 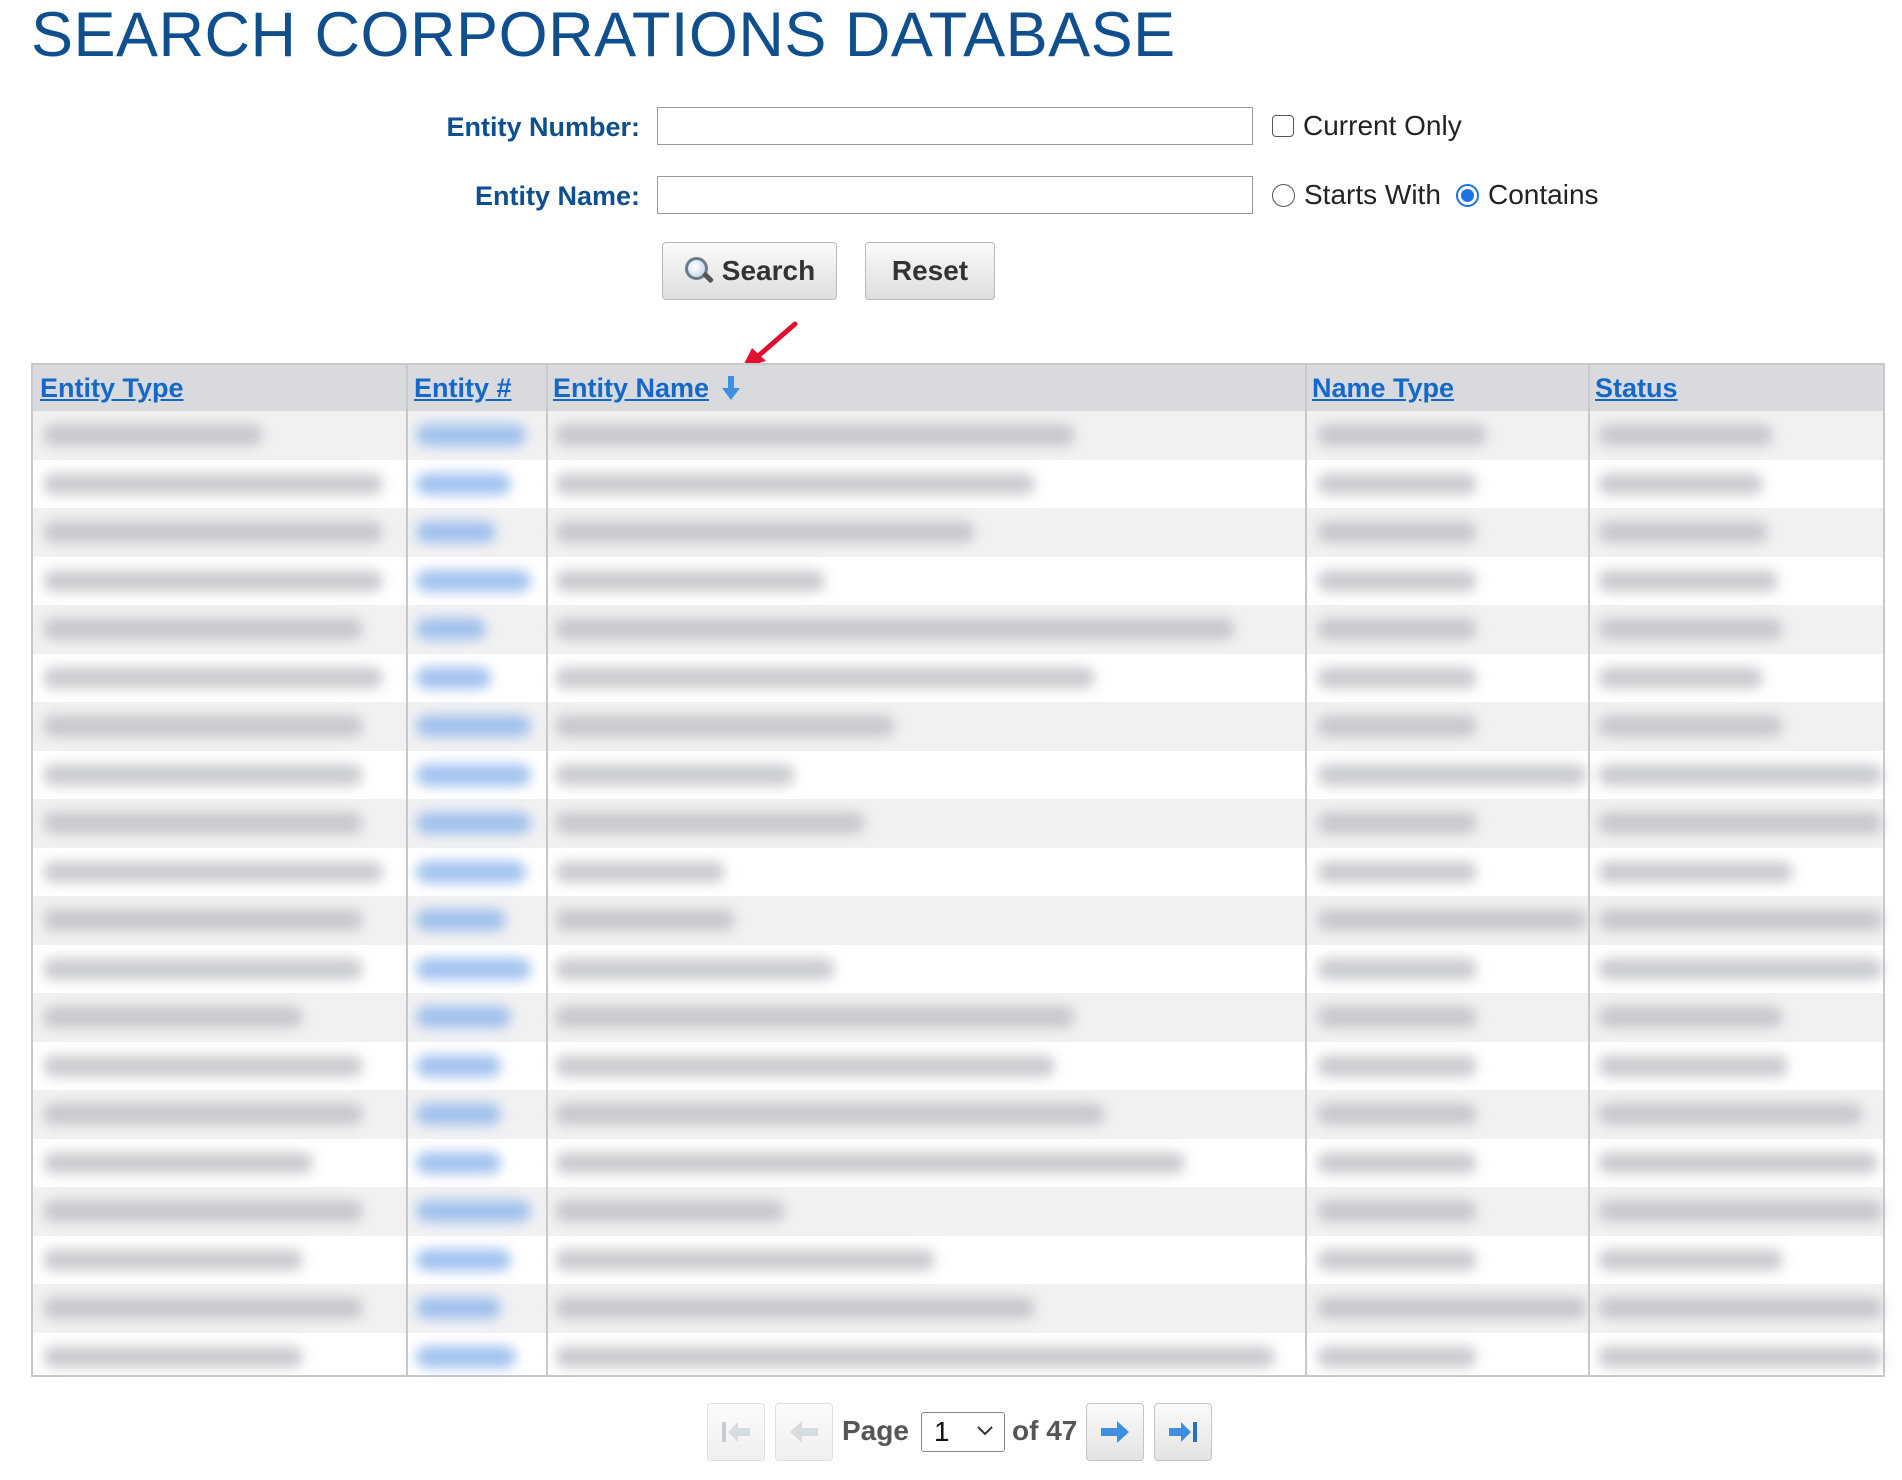 What do you see at coordinates (1283, 195) in the screenshot?
I see `starts-with-radio` at bounding box center [1283, 195].